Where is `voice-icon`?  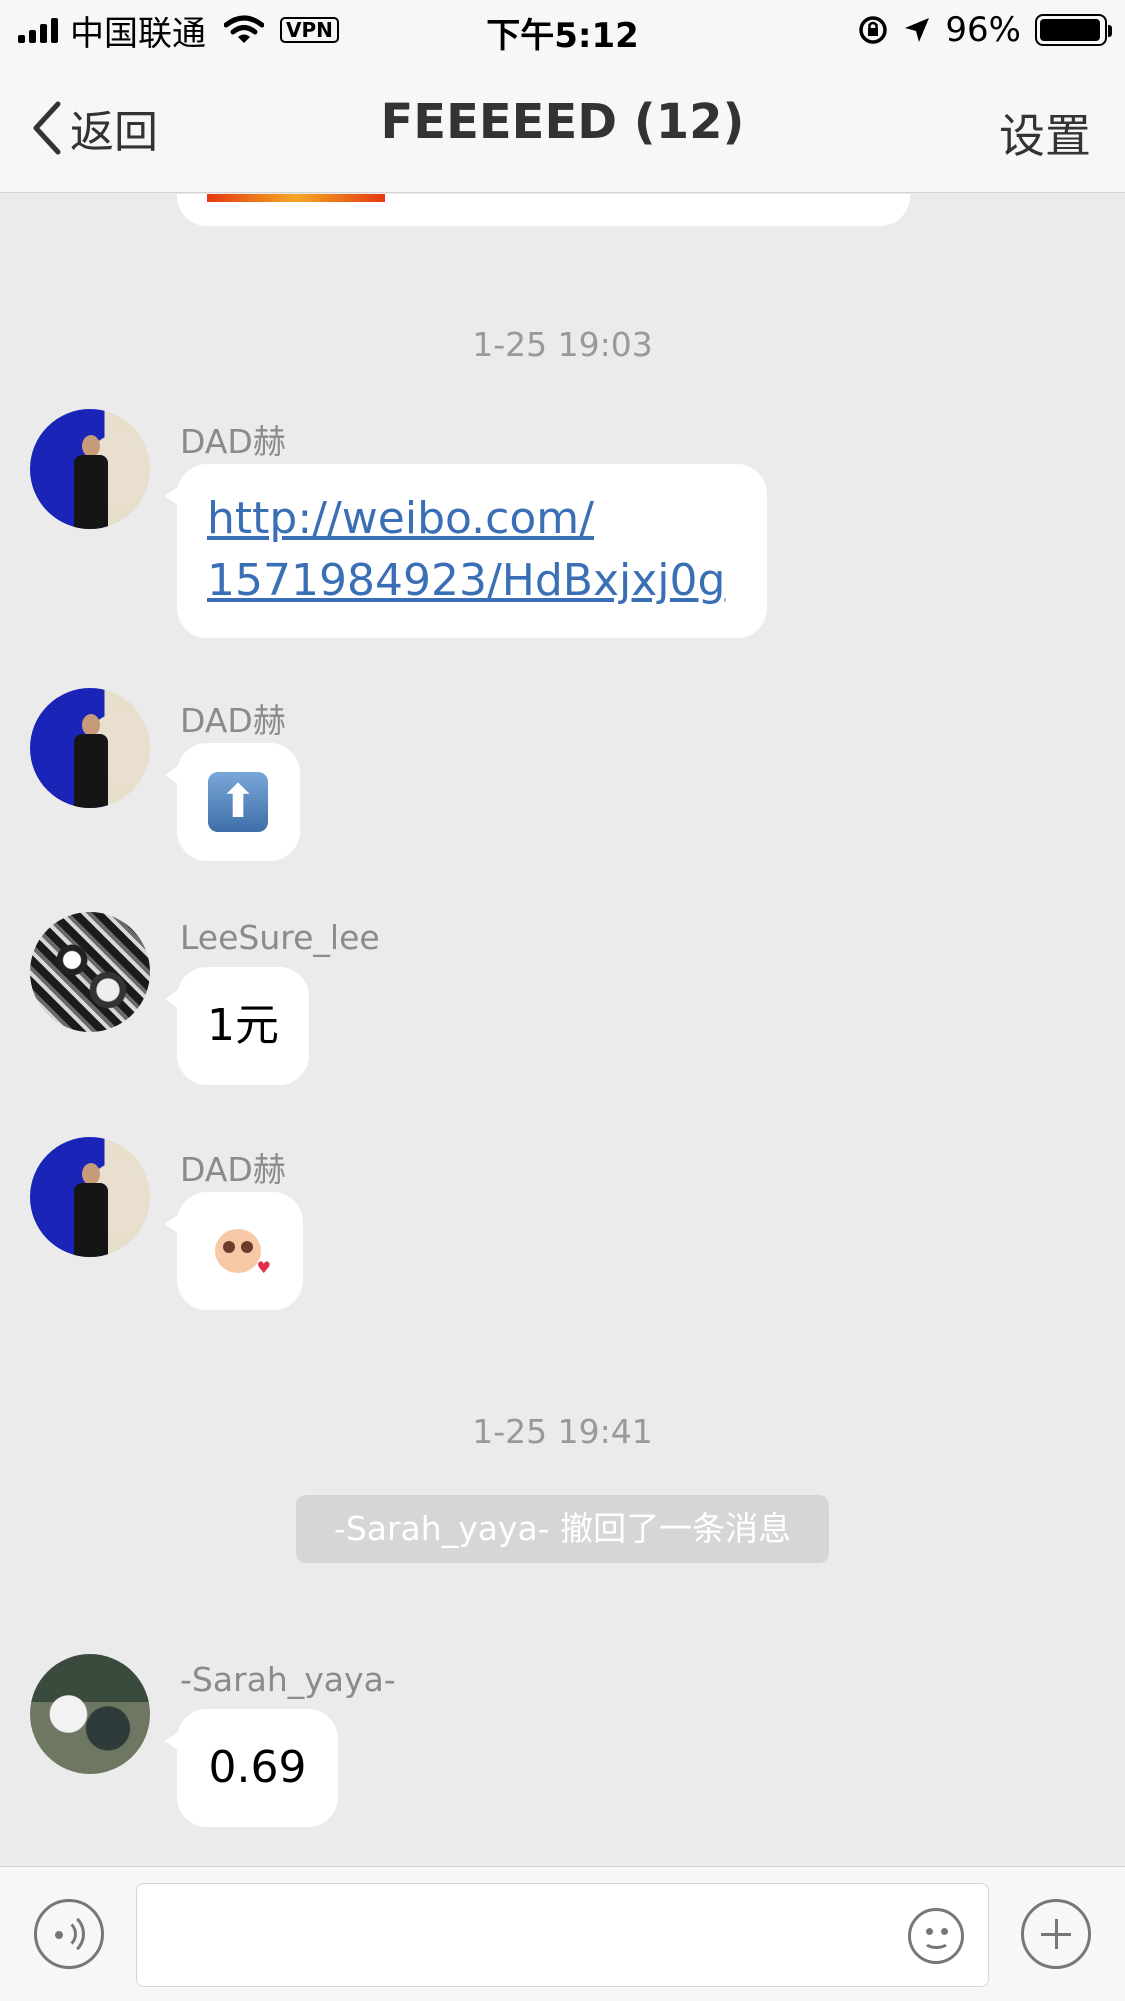
voice-icon is located at coordinates (69, 1934).